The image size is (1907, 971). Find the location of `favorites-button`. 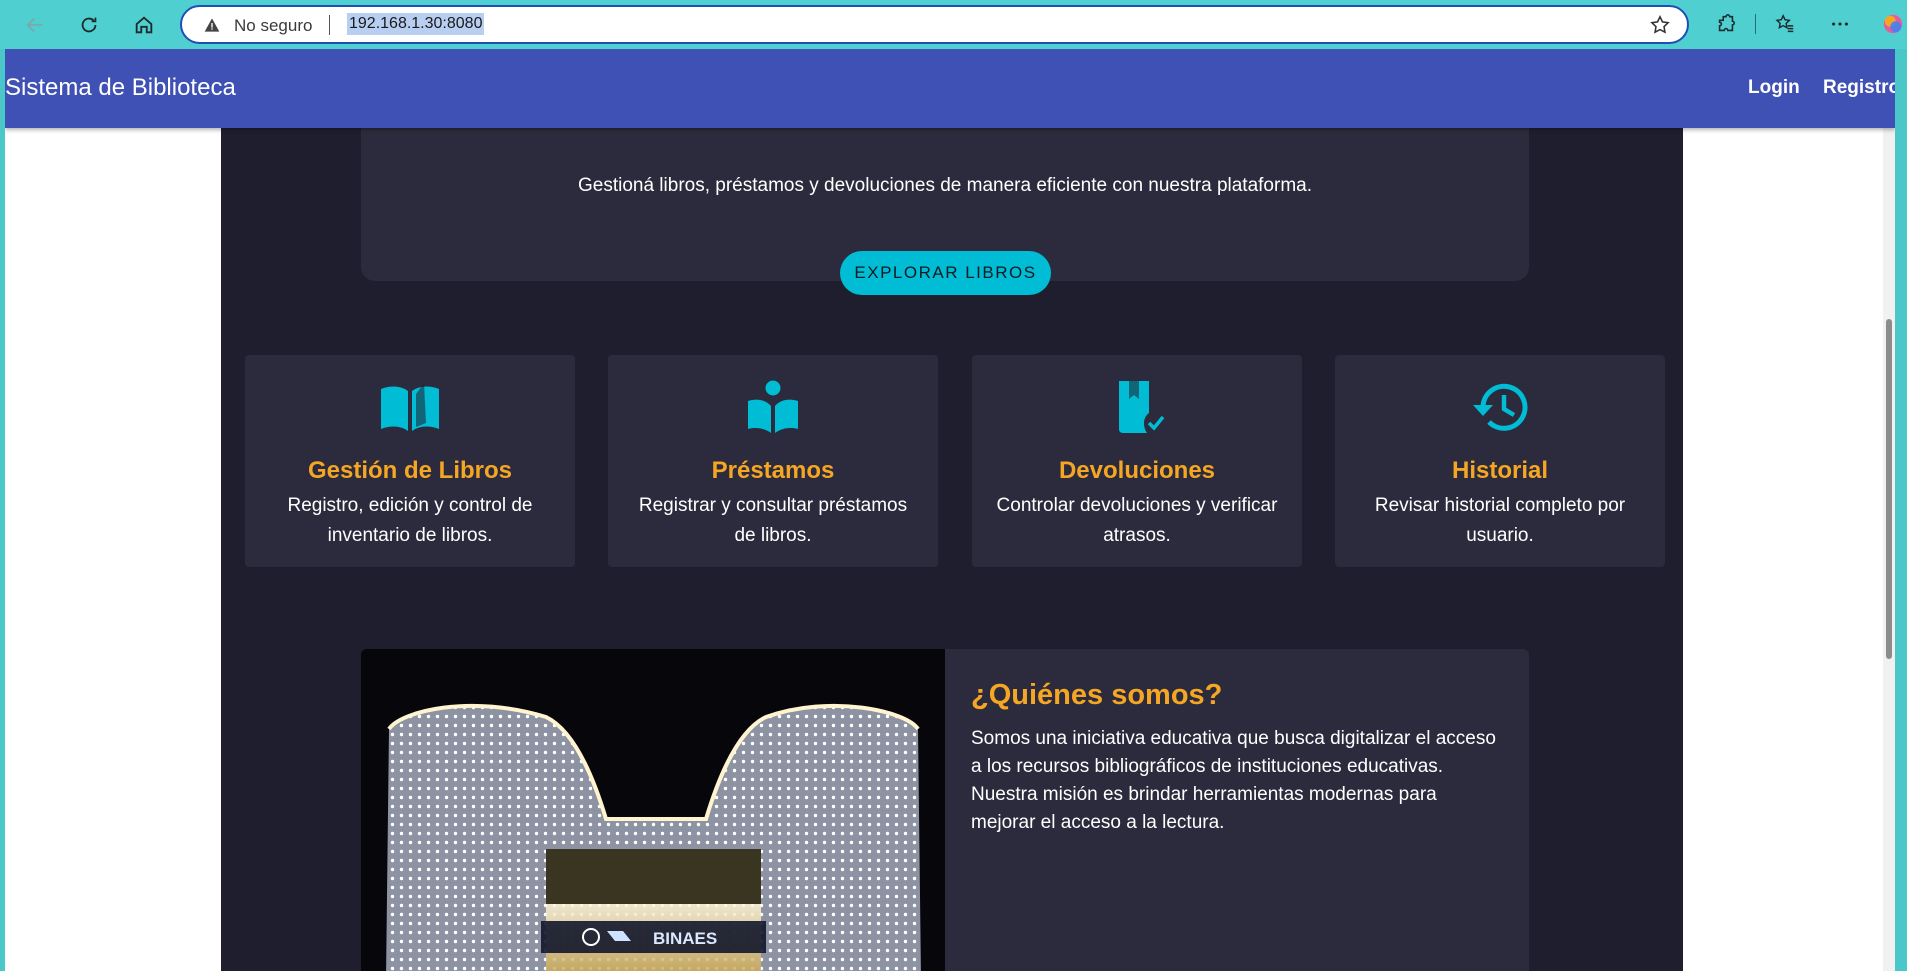

favorites-button is located at coordinates (1785, 24).